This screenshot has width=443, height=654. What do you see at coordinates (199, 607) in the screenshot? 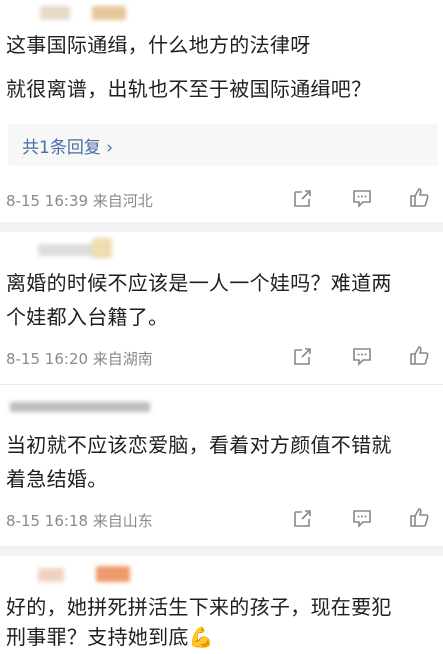
I see `comment-text: 好的，她拼死拼活生下来的孩子，现在要犯` at bounding box center [199, 607].